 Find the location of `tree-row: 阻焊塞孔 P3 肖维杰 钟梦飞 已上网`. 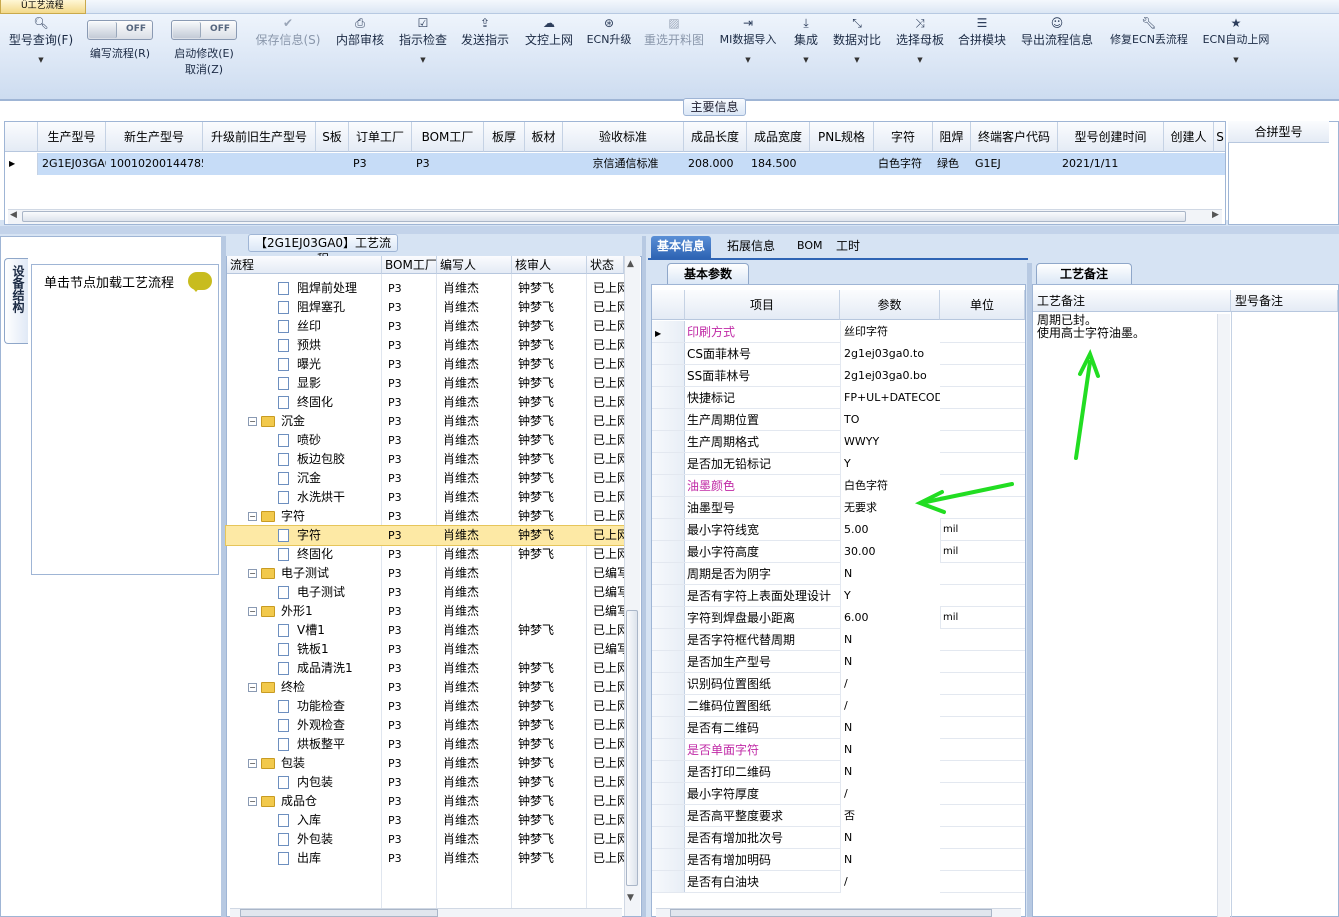

tree-row: 阻焊塞孔 P3 肖维杰 钟梦飞 已上网 is located at coordinates (425, 307).